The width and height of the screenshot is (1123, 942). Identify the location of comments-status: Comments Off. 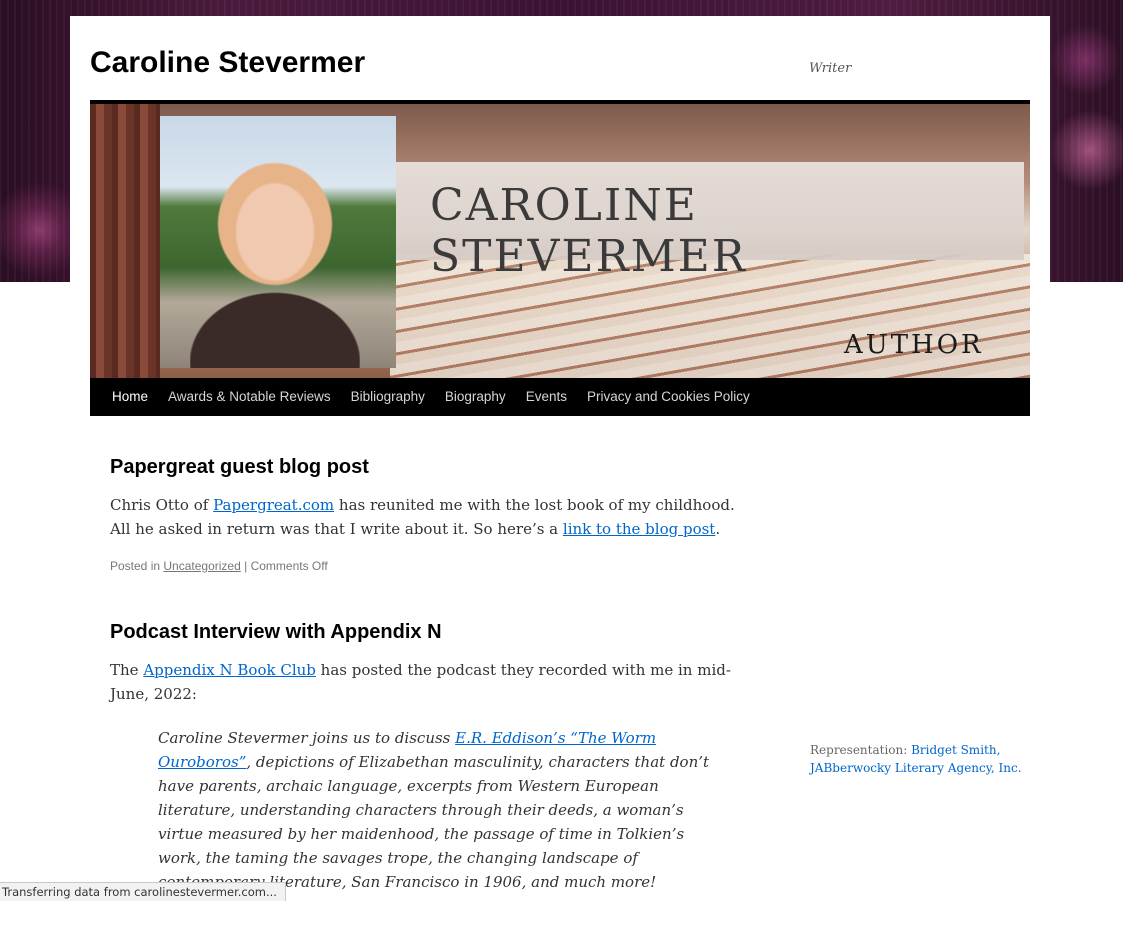
(289, 566).